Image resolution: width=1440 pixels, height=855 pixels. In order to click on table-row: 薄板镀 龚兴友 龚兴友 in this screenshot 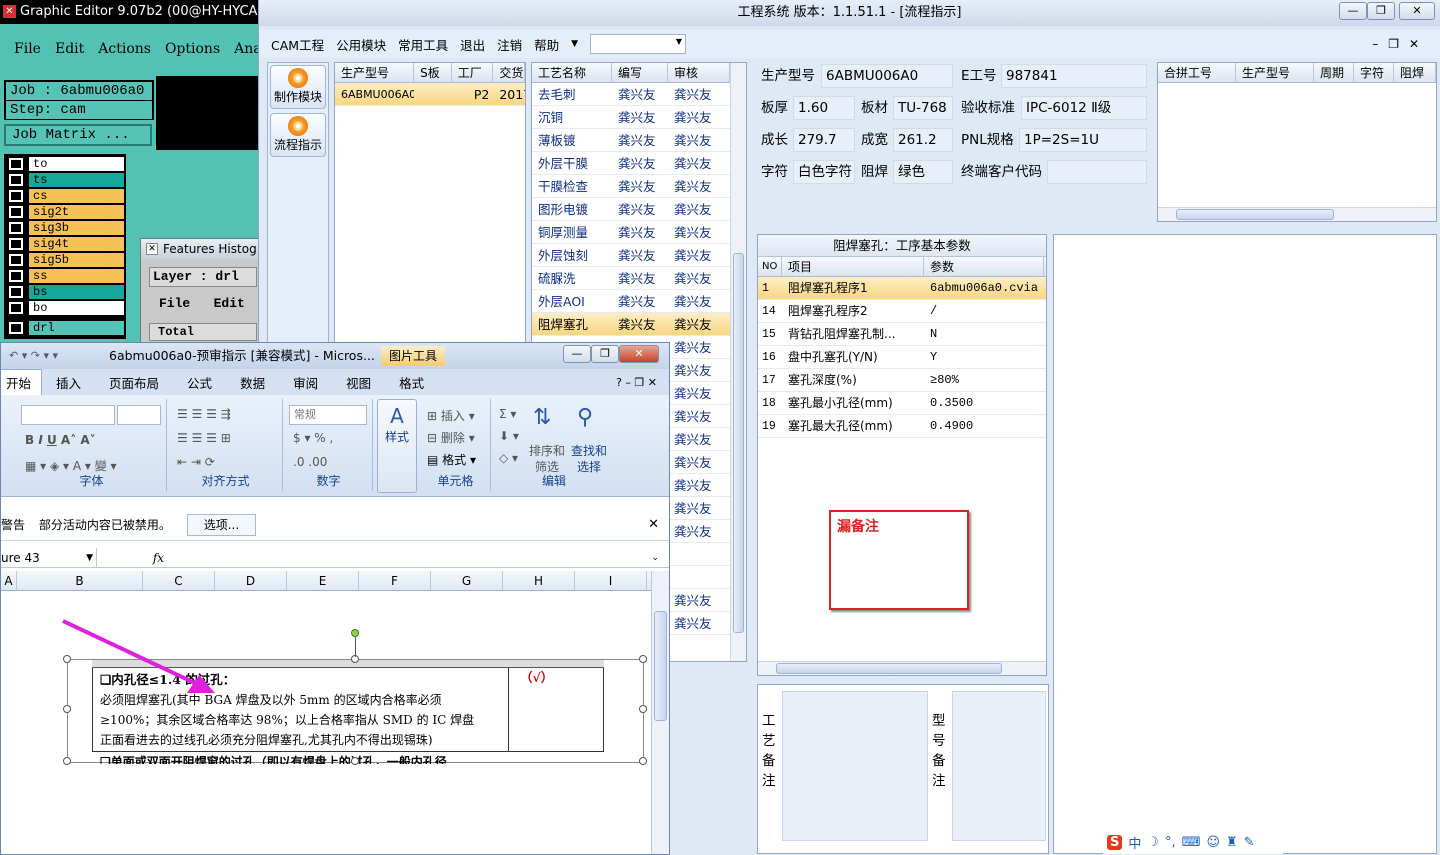, I will do `click(639, 140)`.